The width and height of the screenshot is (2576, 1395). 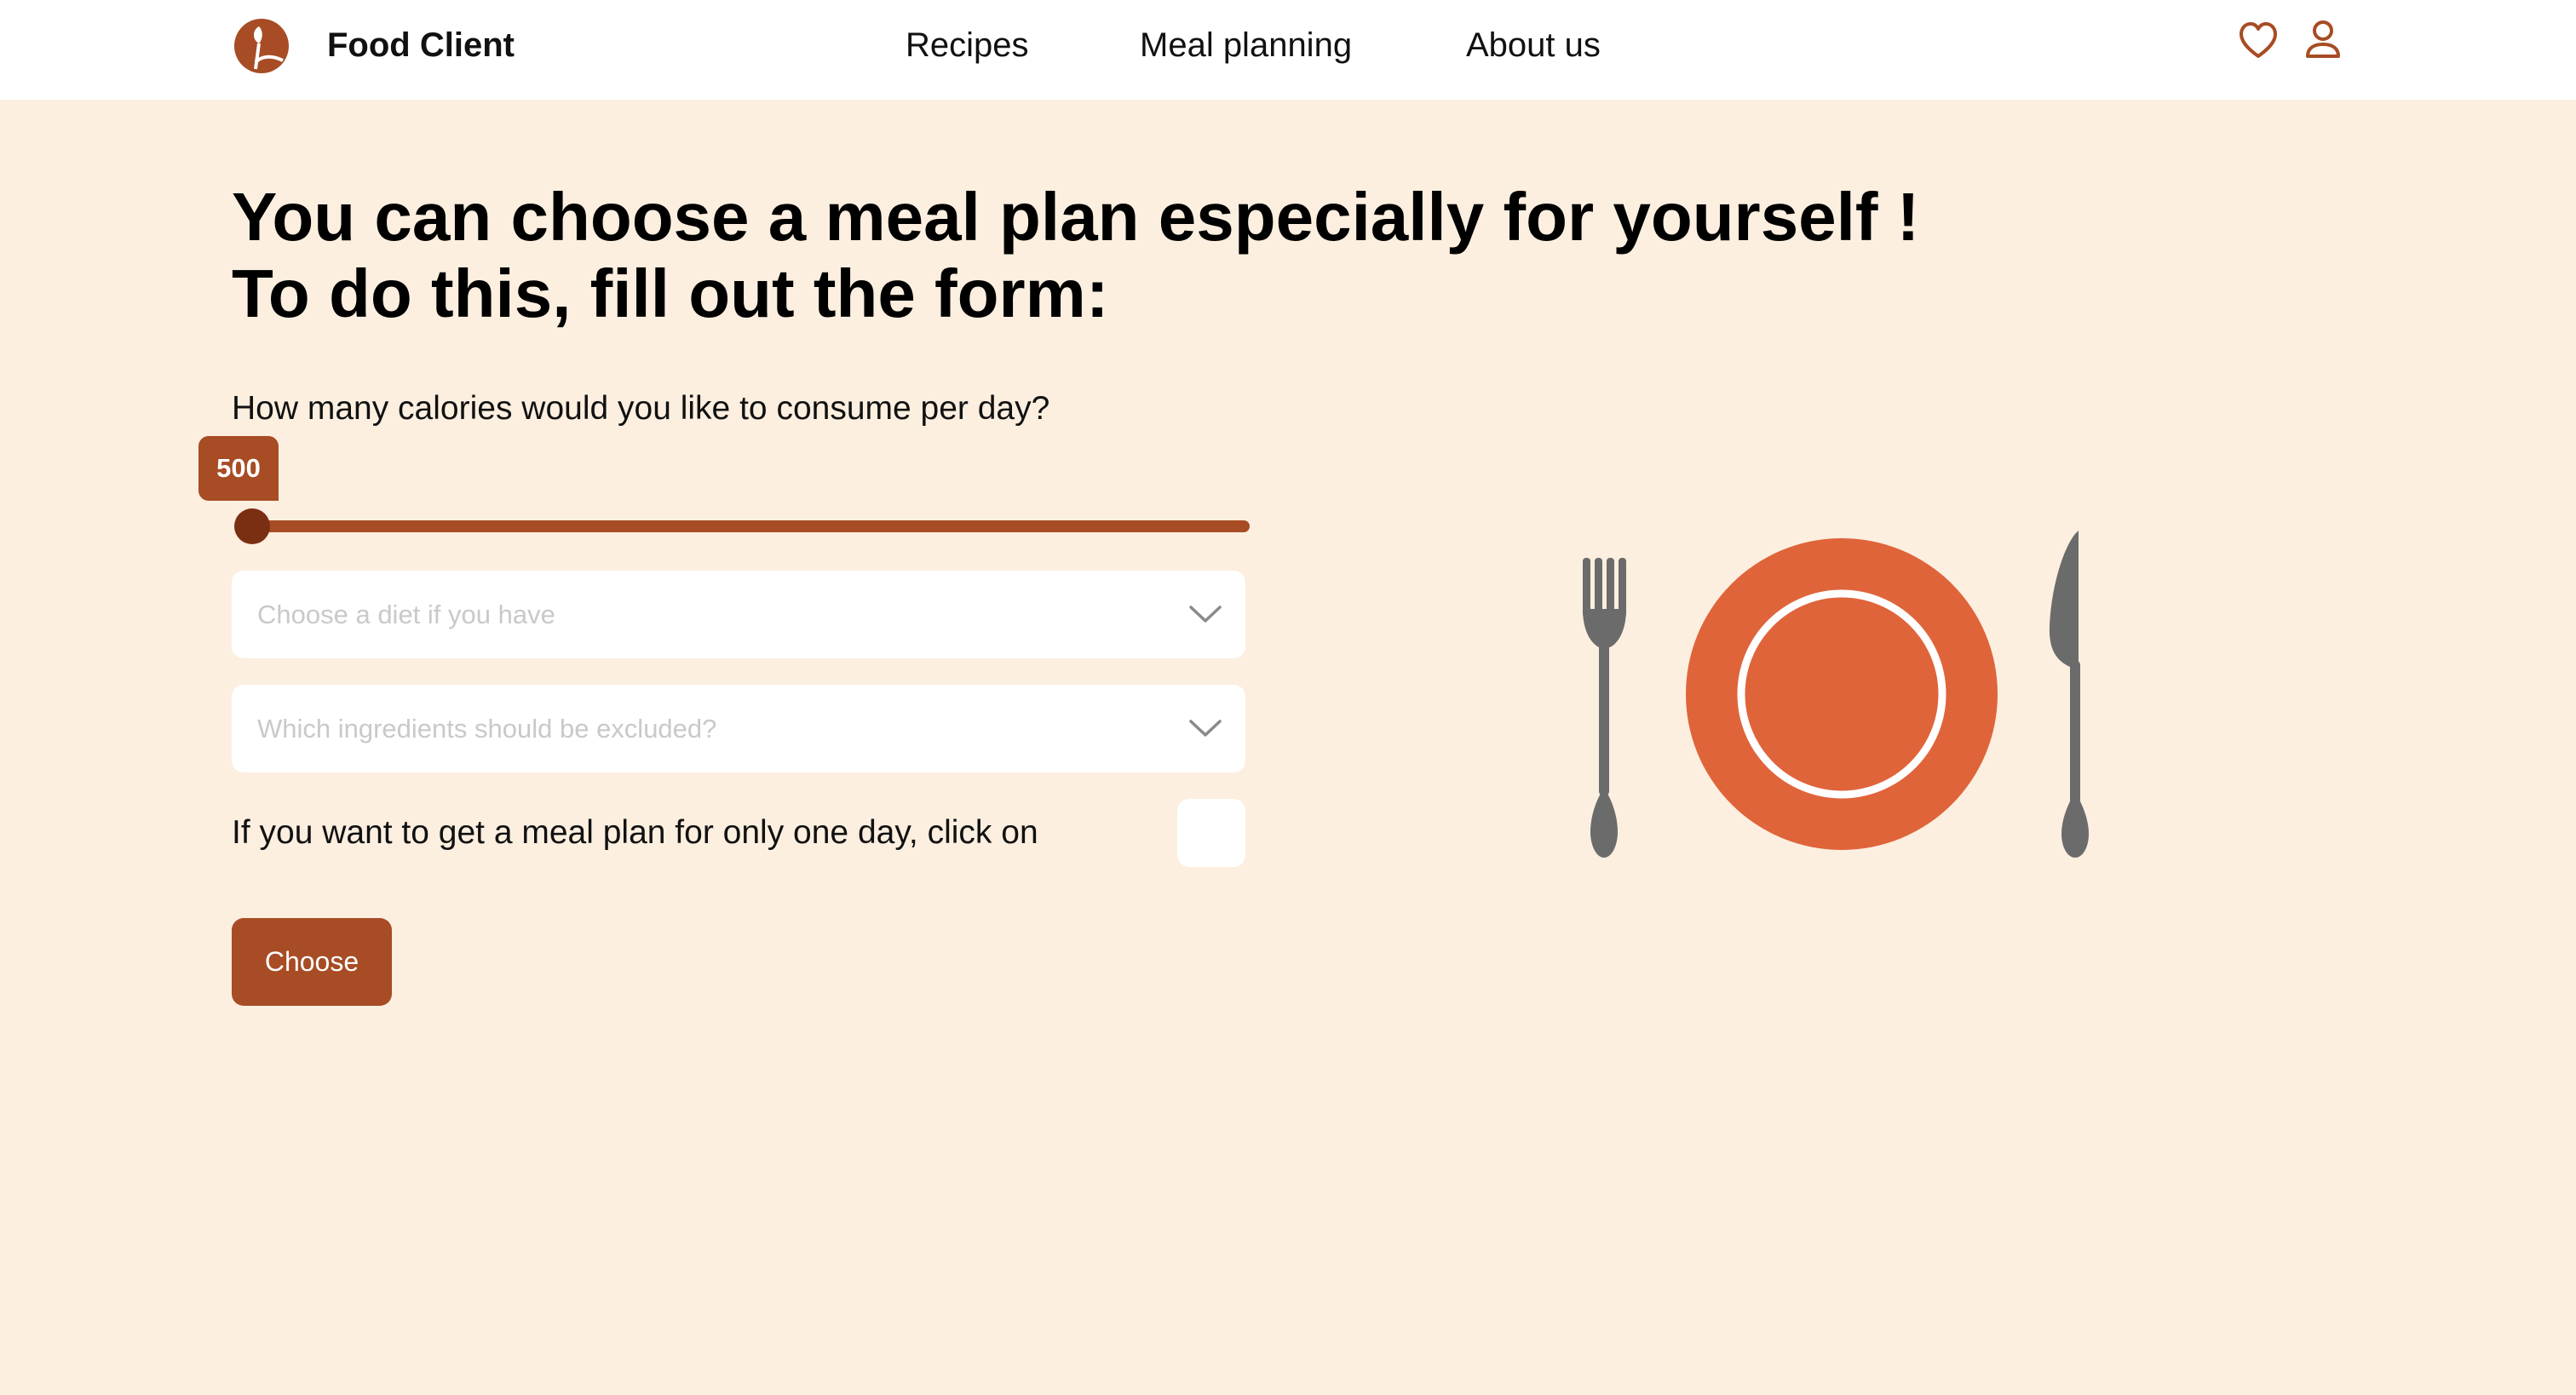 I want to click on title-line-2: To do this, fill out the form:, so click(x=671, y=293).